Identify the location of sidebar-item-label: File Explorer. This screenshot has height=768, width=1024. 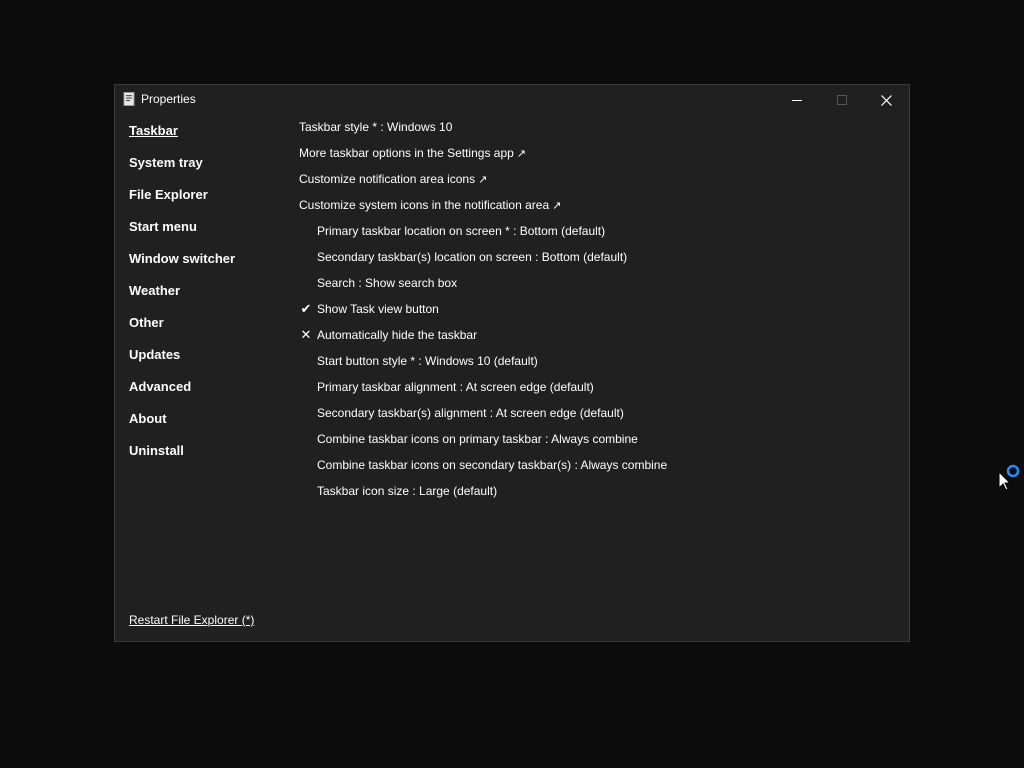
(168, 194).